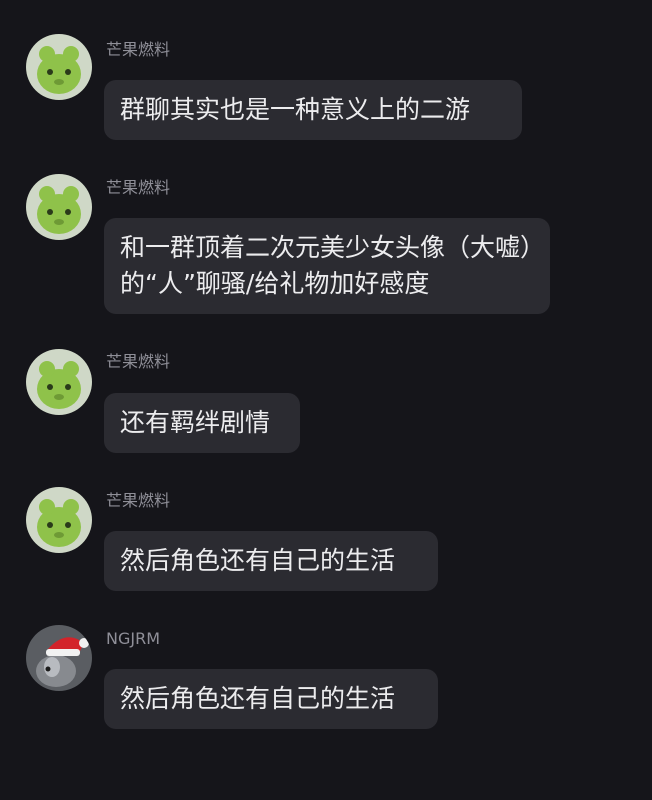  What do you see at coordinates (327, 266) in the screenshot?
I see `message-bubble: 和一群顶着二次元美少女头像（大嘘）的“人”聊骚/给礼物加好感度` at bounding box center [327, 266].